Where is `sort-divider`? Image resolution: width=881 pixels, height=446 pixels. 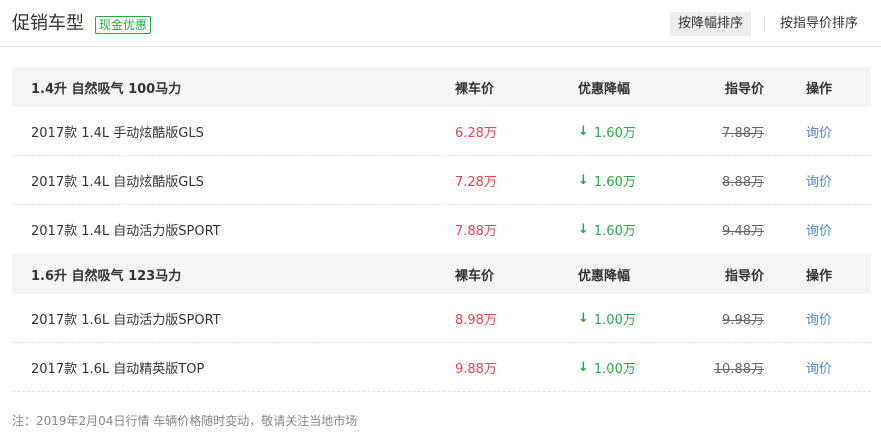
sort-divider is located at coordinates (764, 24).